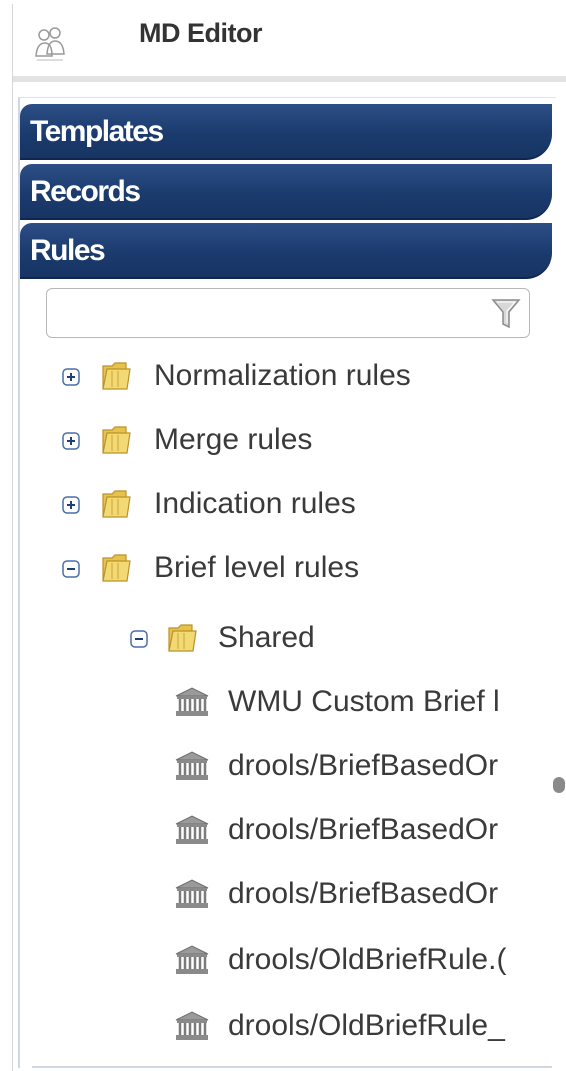  Describe the element at coordinates (266, 637) in the screenshot. I see `tree-node-label: Shared` at that location.